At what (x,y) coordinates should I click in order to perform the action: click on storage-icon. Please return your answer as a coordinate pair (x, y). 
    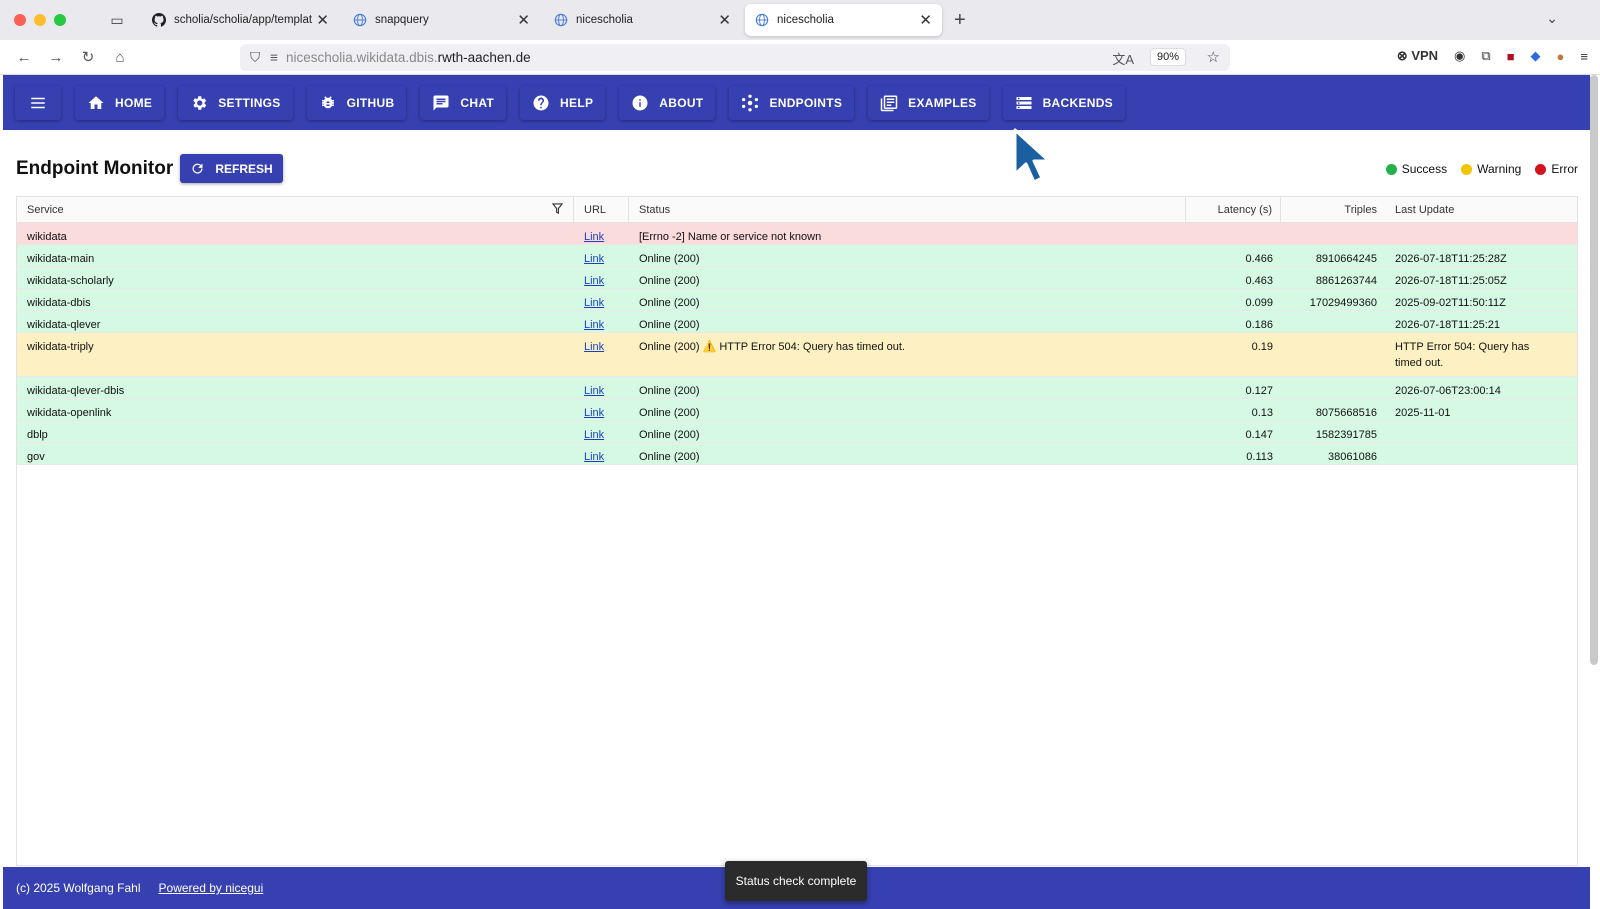
    Looking at the image, I should click on (1024, 102).